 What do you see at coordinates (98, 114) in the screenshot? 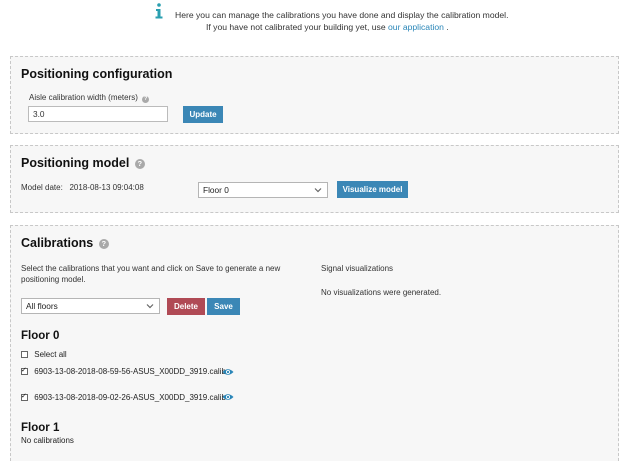
I see `aisle-width-input: 3.0` at bounding box center [98, 114].